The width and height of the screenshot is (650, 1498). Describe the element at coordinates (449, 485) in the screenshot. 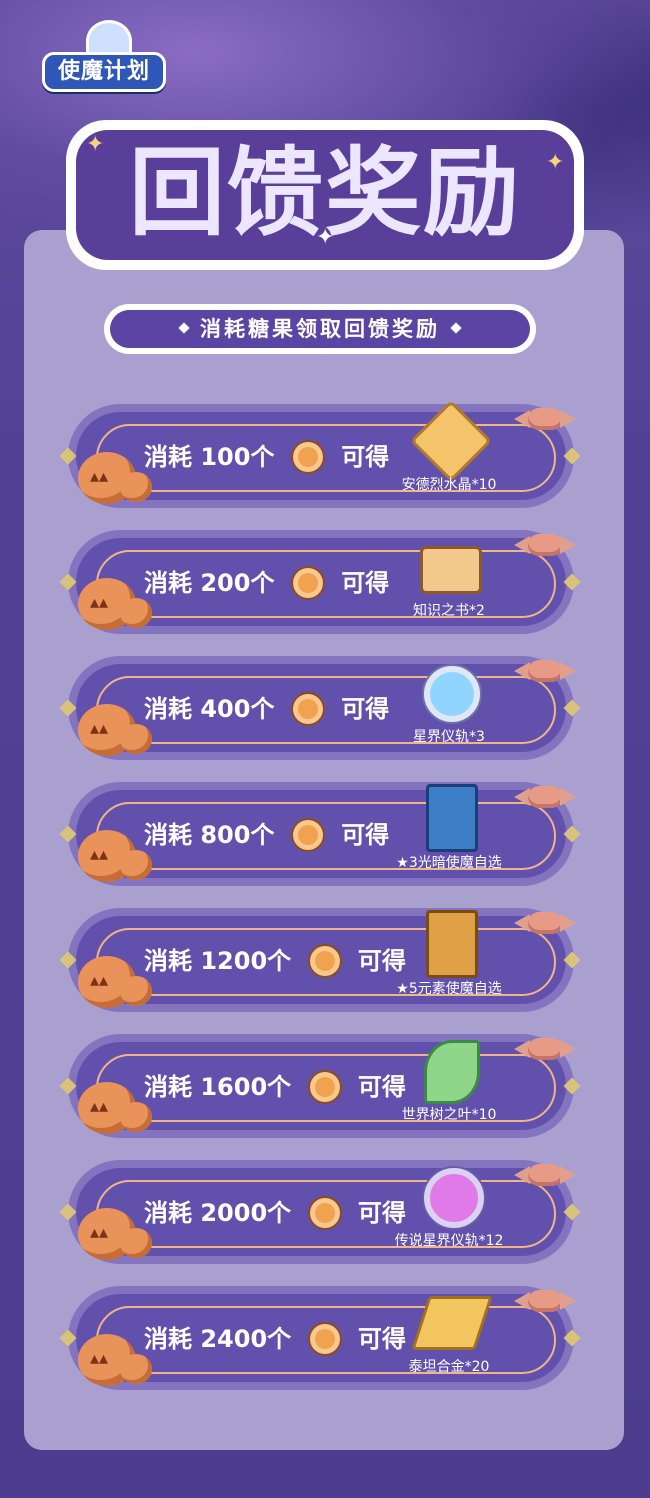

I see `reward-name: 安德烈水晶*10` at that location.